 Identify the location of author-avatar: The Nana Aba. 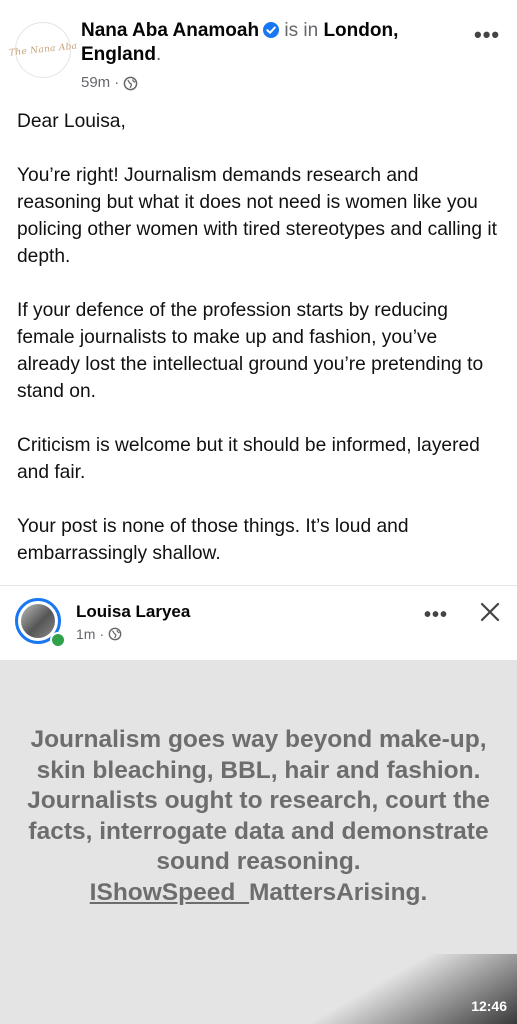
(43, 50).